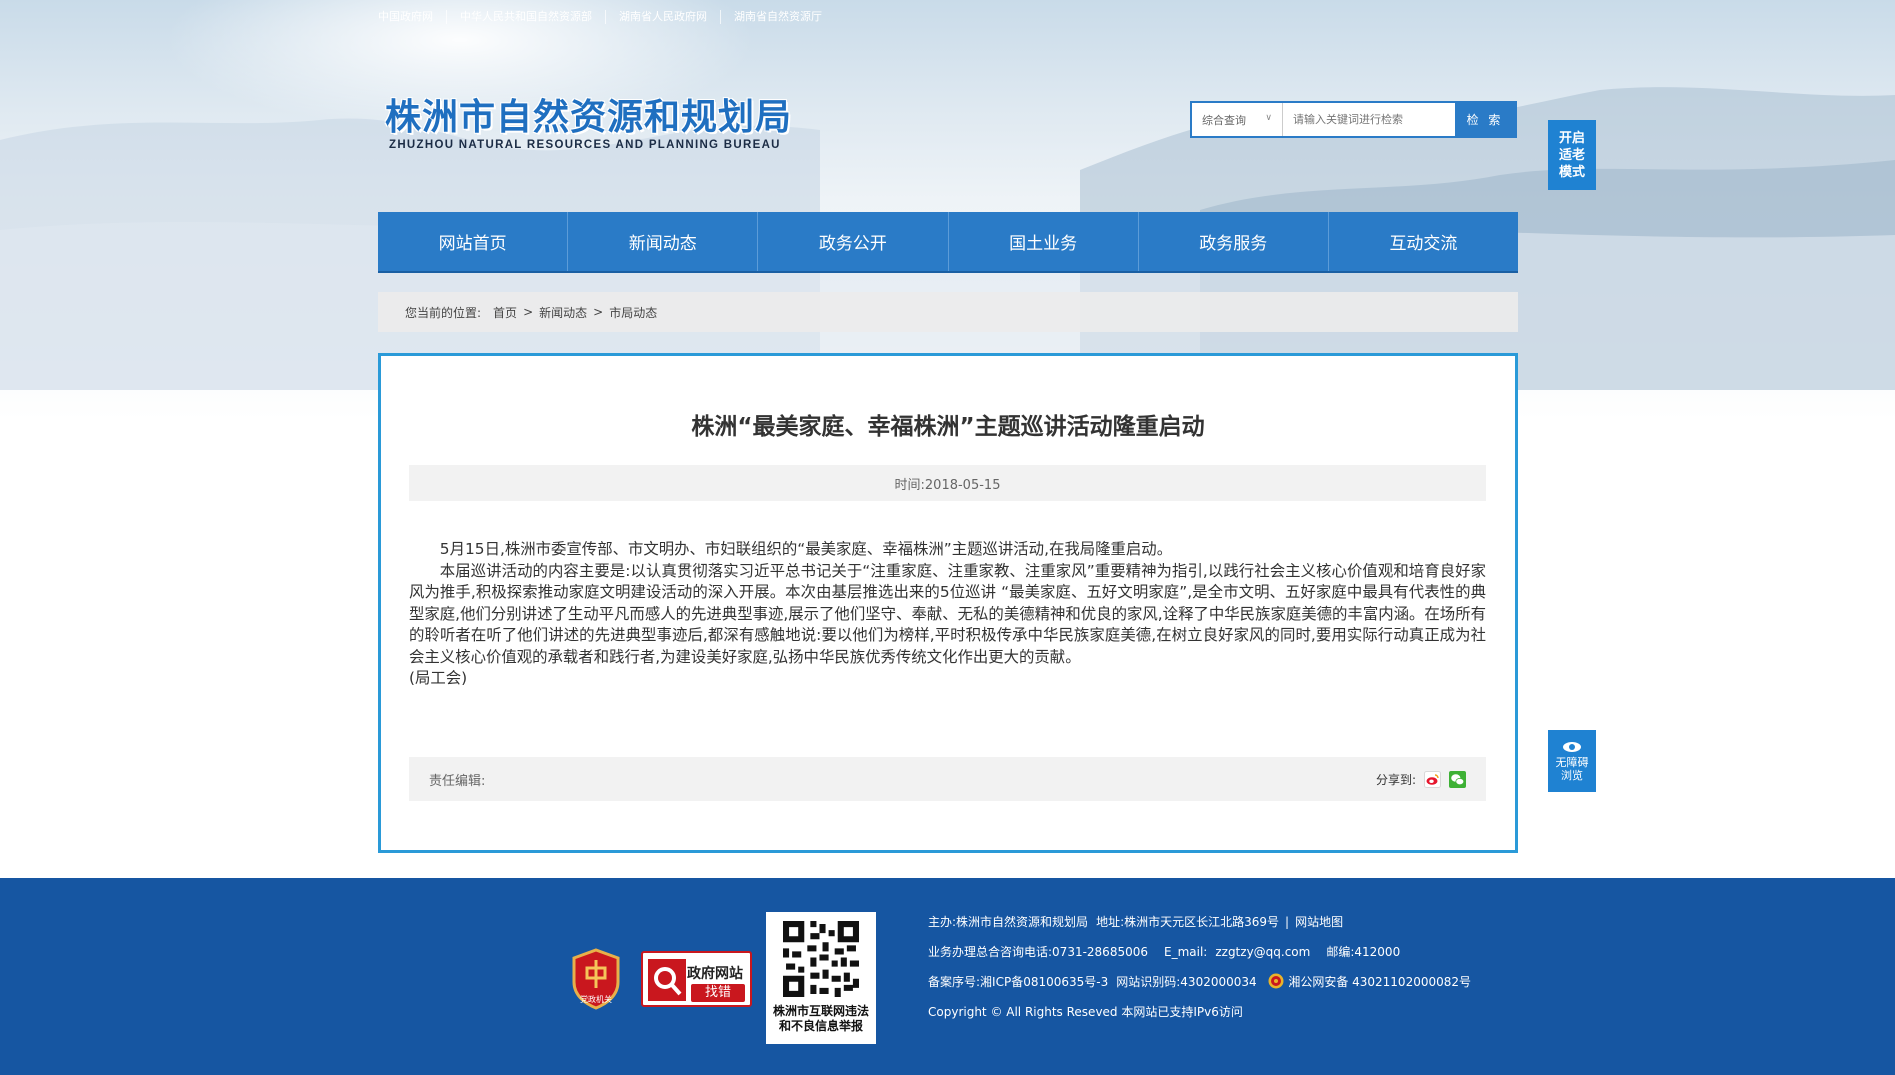 The image size is (1895, 1075). Describe the element at coordinates (990, 952) in the screenshot. I see `phone-label: 业务办理总合咨询电话:` at that location.